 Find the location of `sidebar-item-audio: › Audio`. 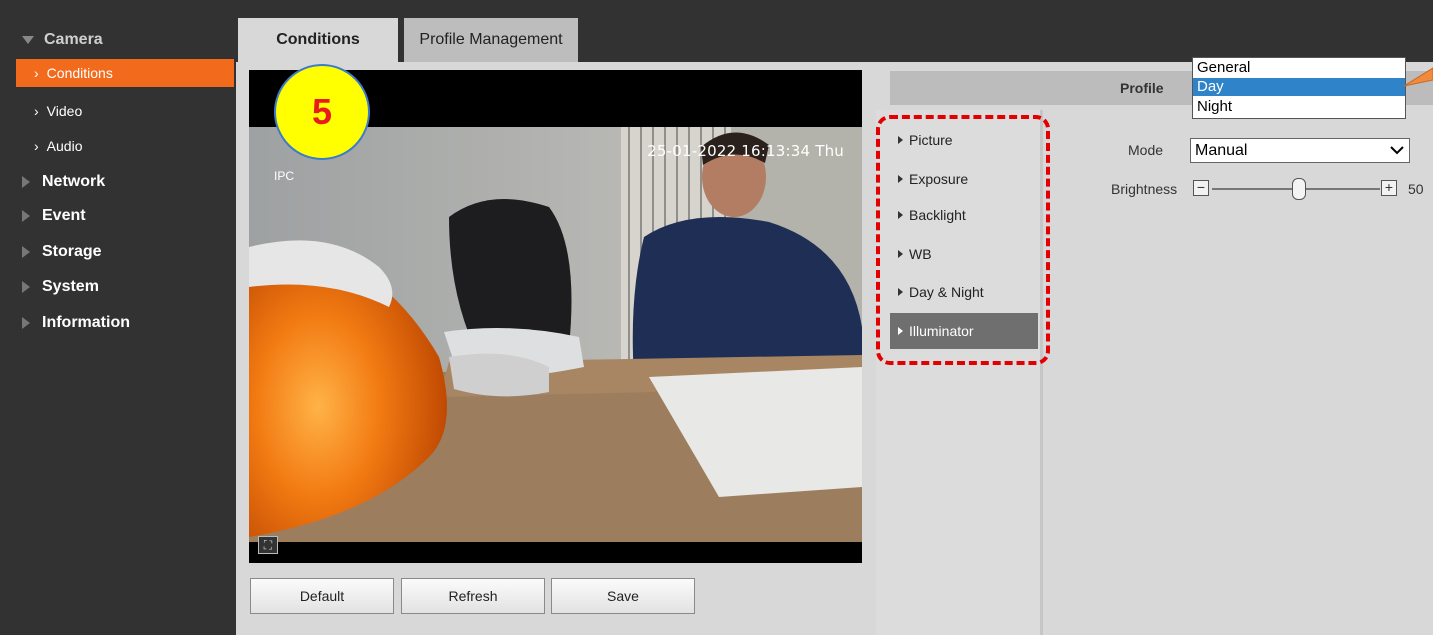

sidebar-item-audio: › Audio is located at coordinates (125, 146).